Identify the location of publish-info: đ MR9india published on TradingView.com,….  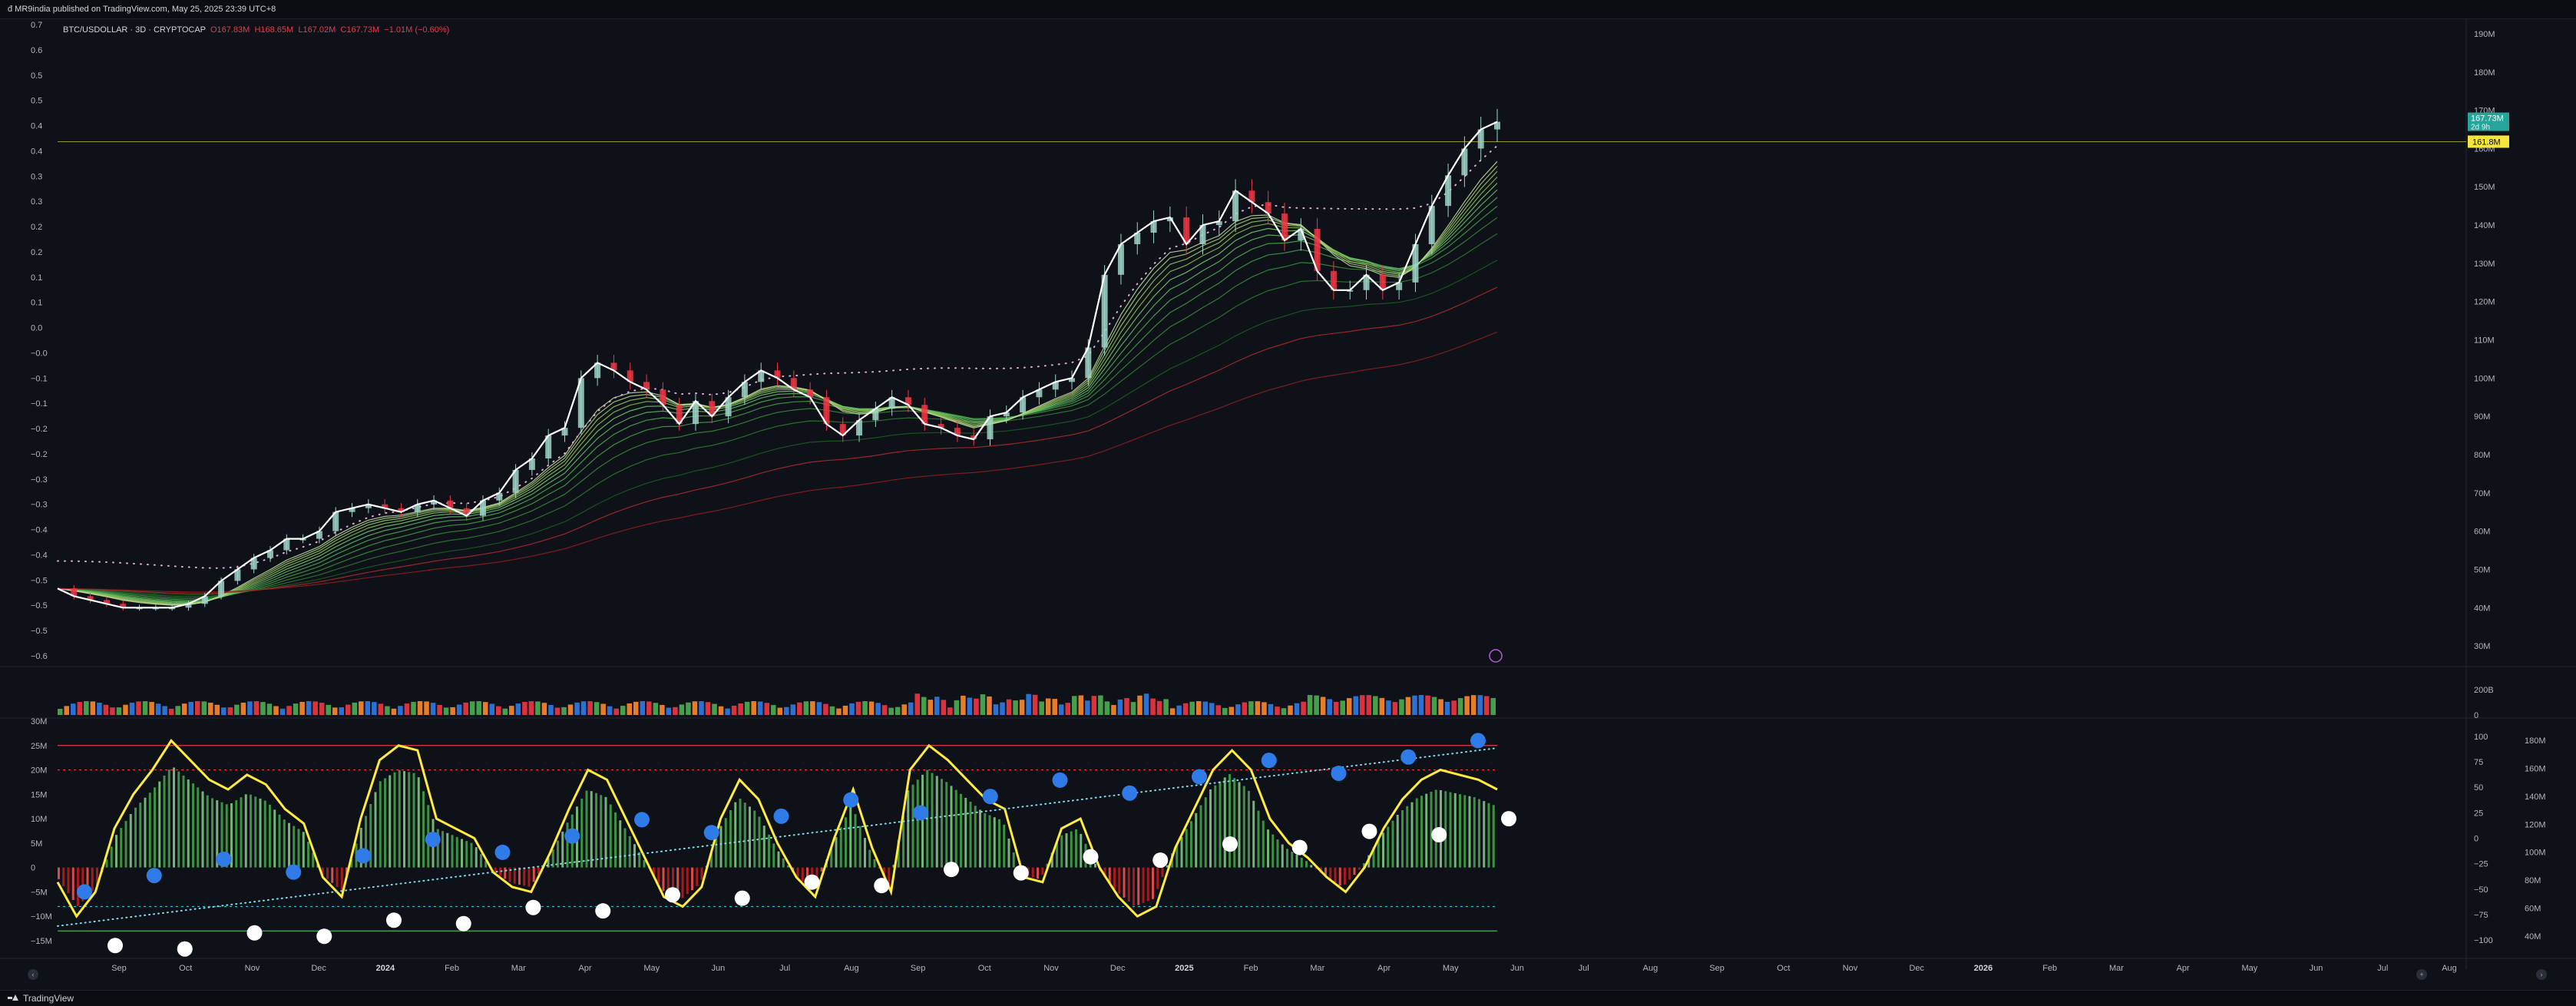
(142, 10).